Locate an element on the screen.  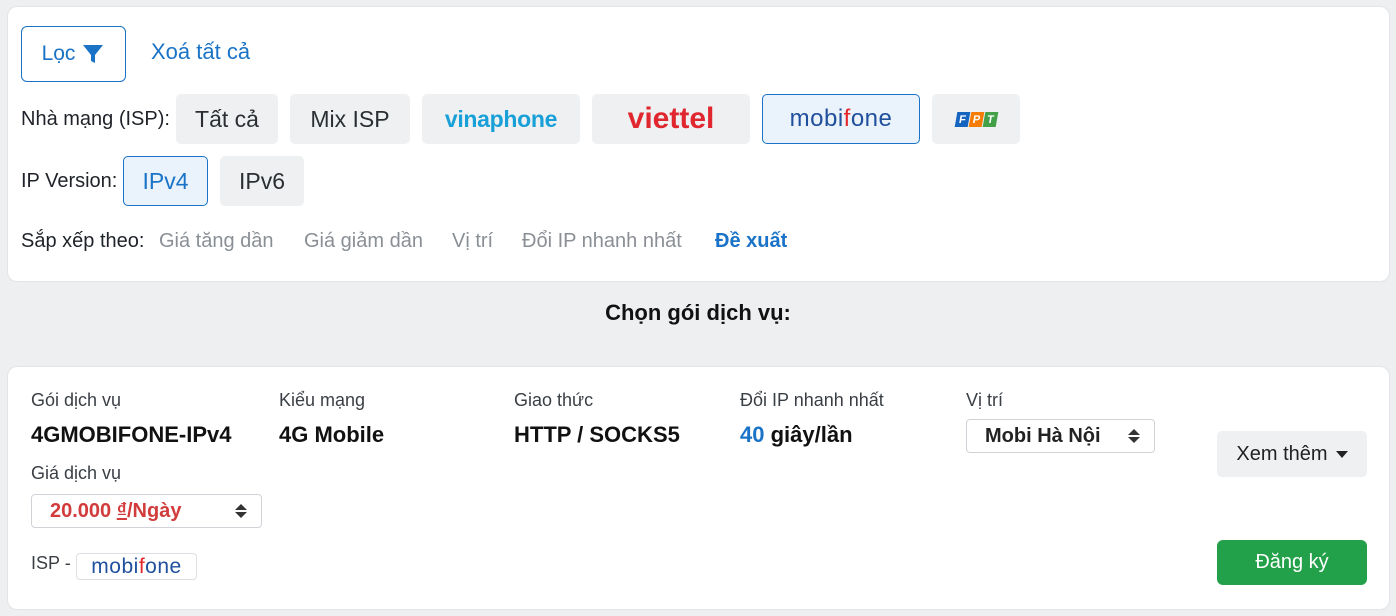
ip-version-ipv4: IPv4 is located at coordinates (165, 181).